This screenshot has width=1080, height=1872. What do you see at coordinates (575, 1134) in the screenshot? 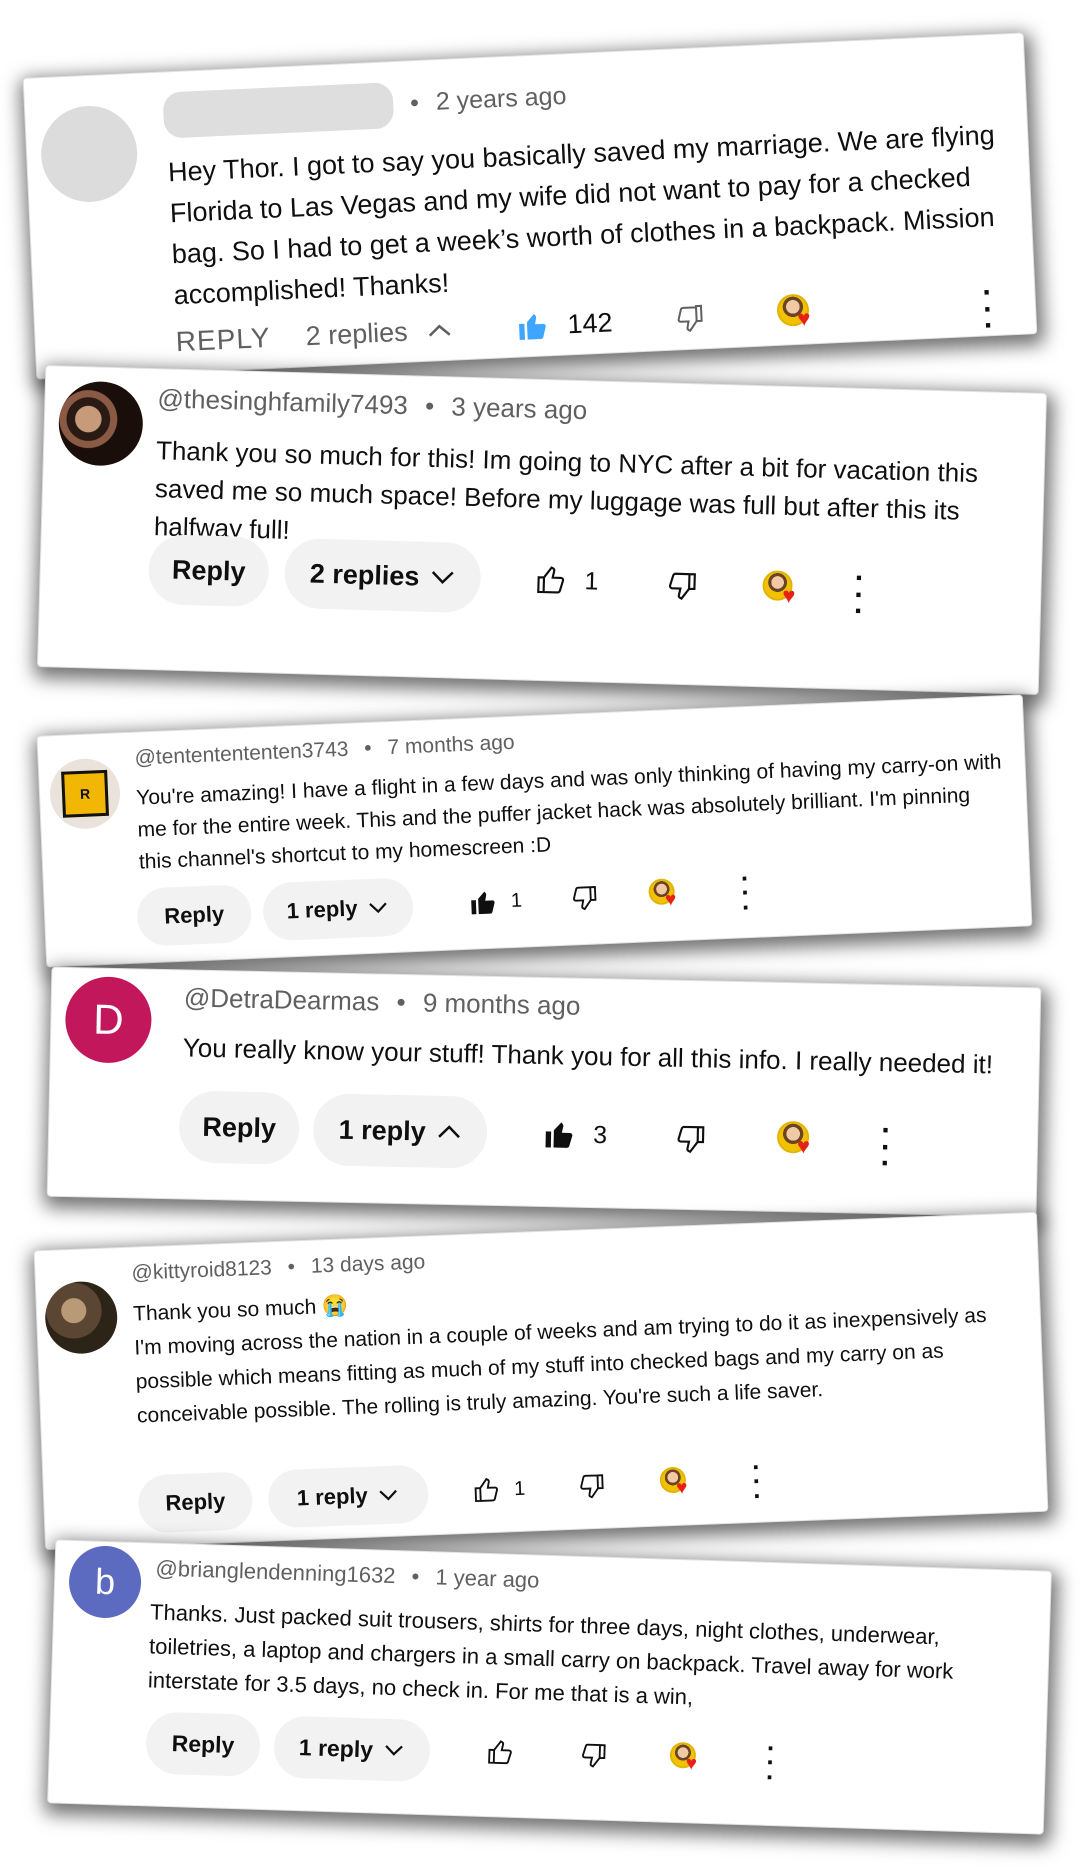
I see `like-button: 3` at bounding box center [575, 1134].